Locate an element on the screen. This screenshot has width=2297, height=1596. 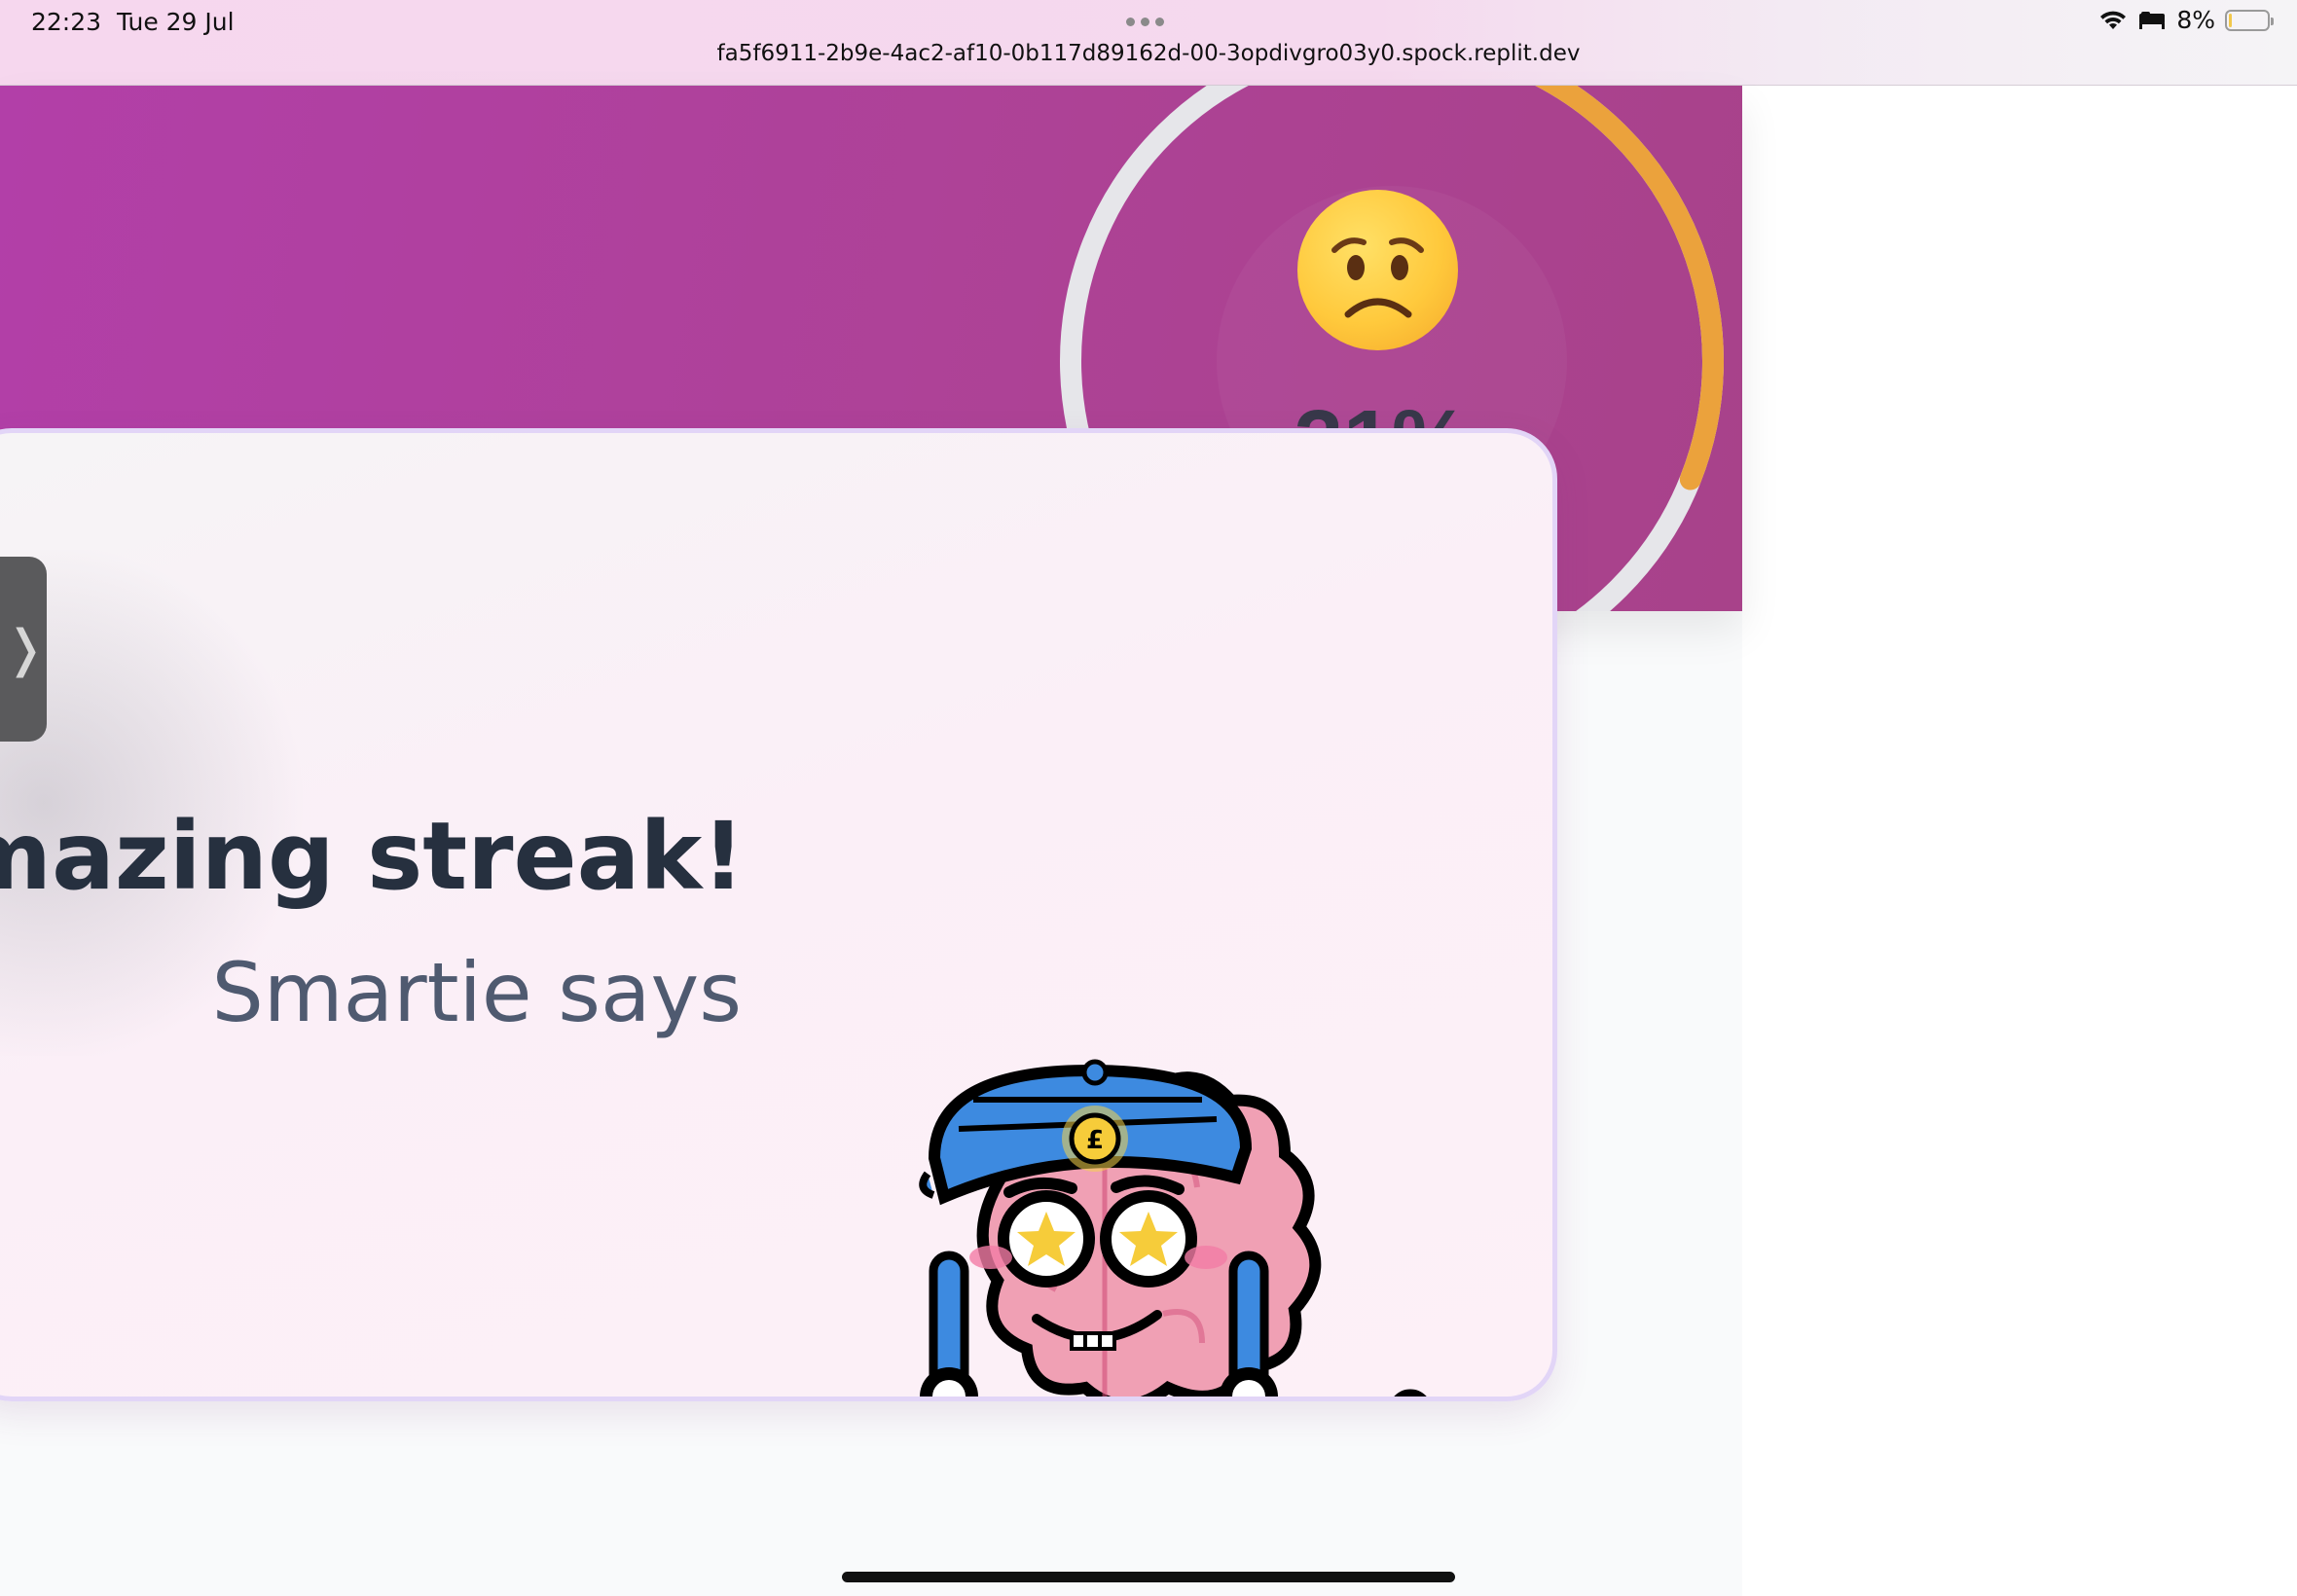
card-subline: Smartie says is located at coordinates (477, 992).